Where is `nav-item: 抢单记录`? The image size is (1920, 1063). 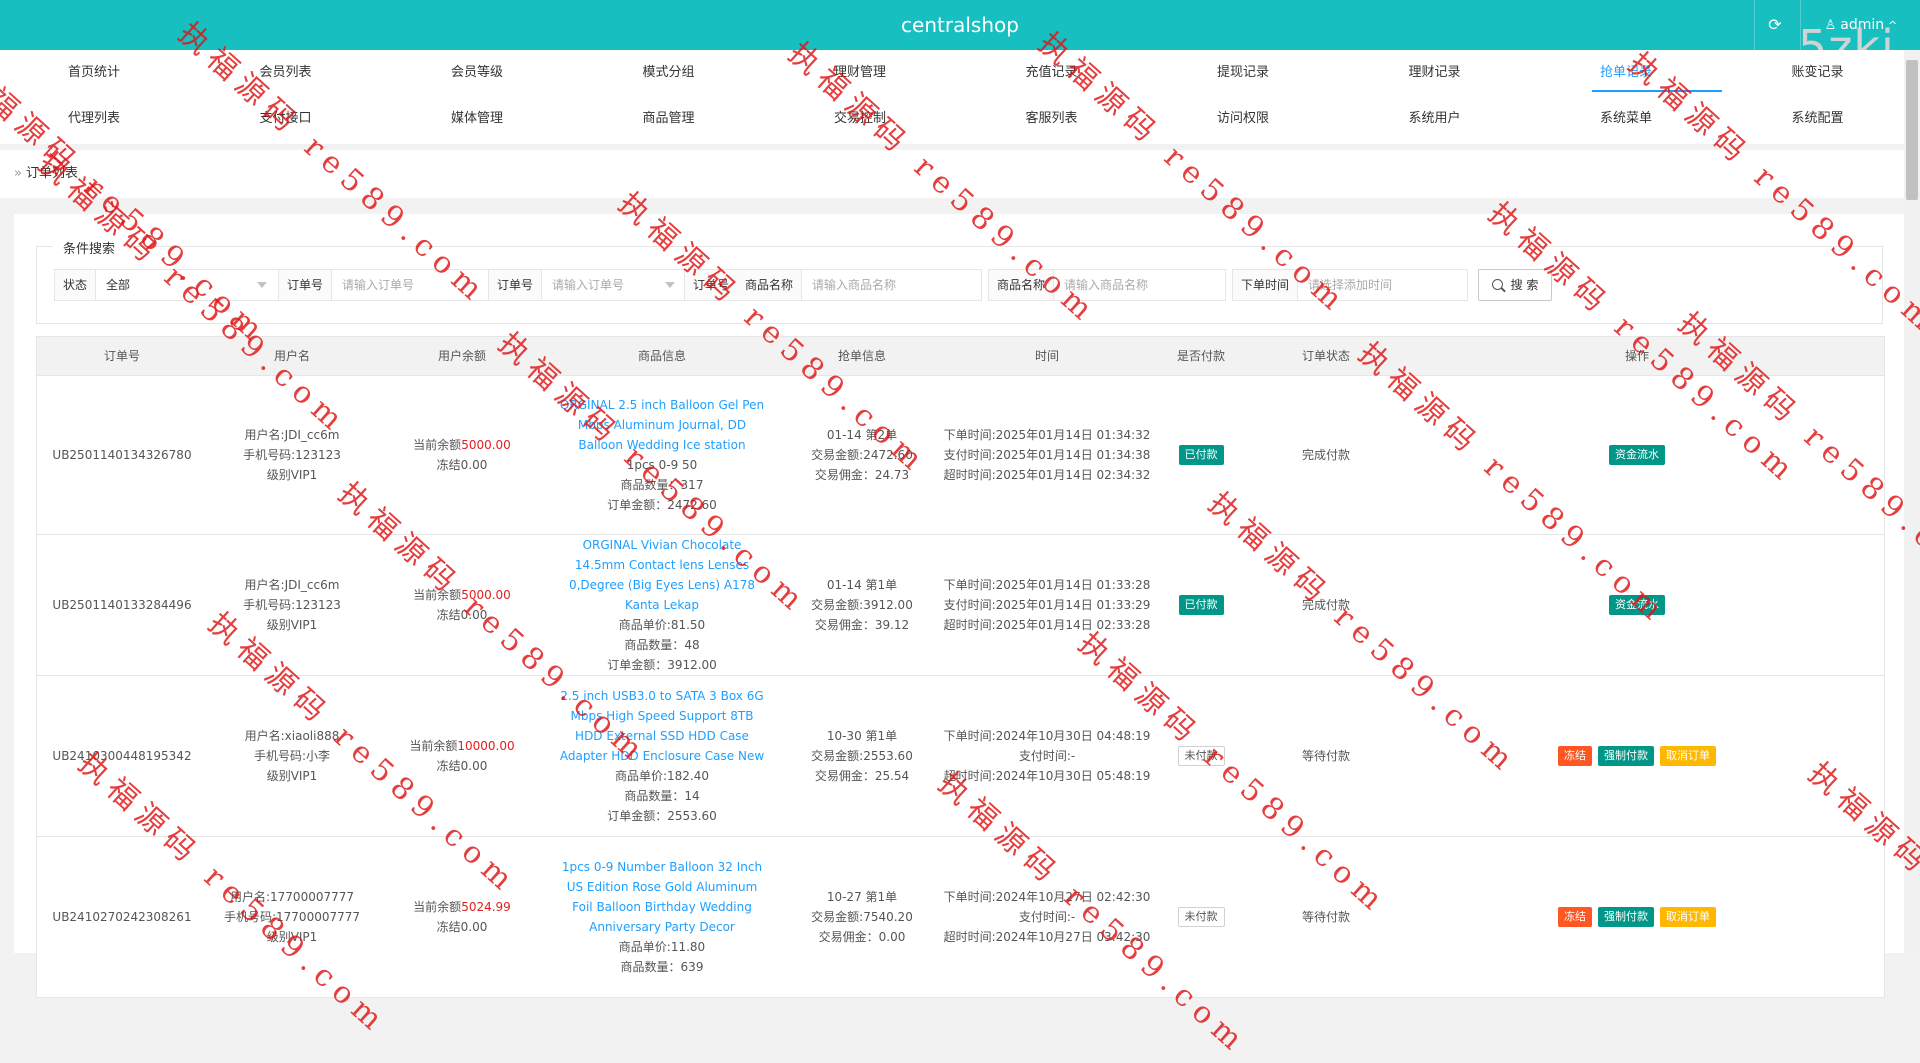
nav-item: 抢单记录 is located at coordinates (1627, 73).